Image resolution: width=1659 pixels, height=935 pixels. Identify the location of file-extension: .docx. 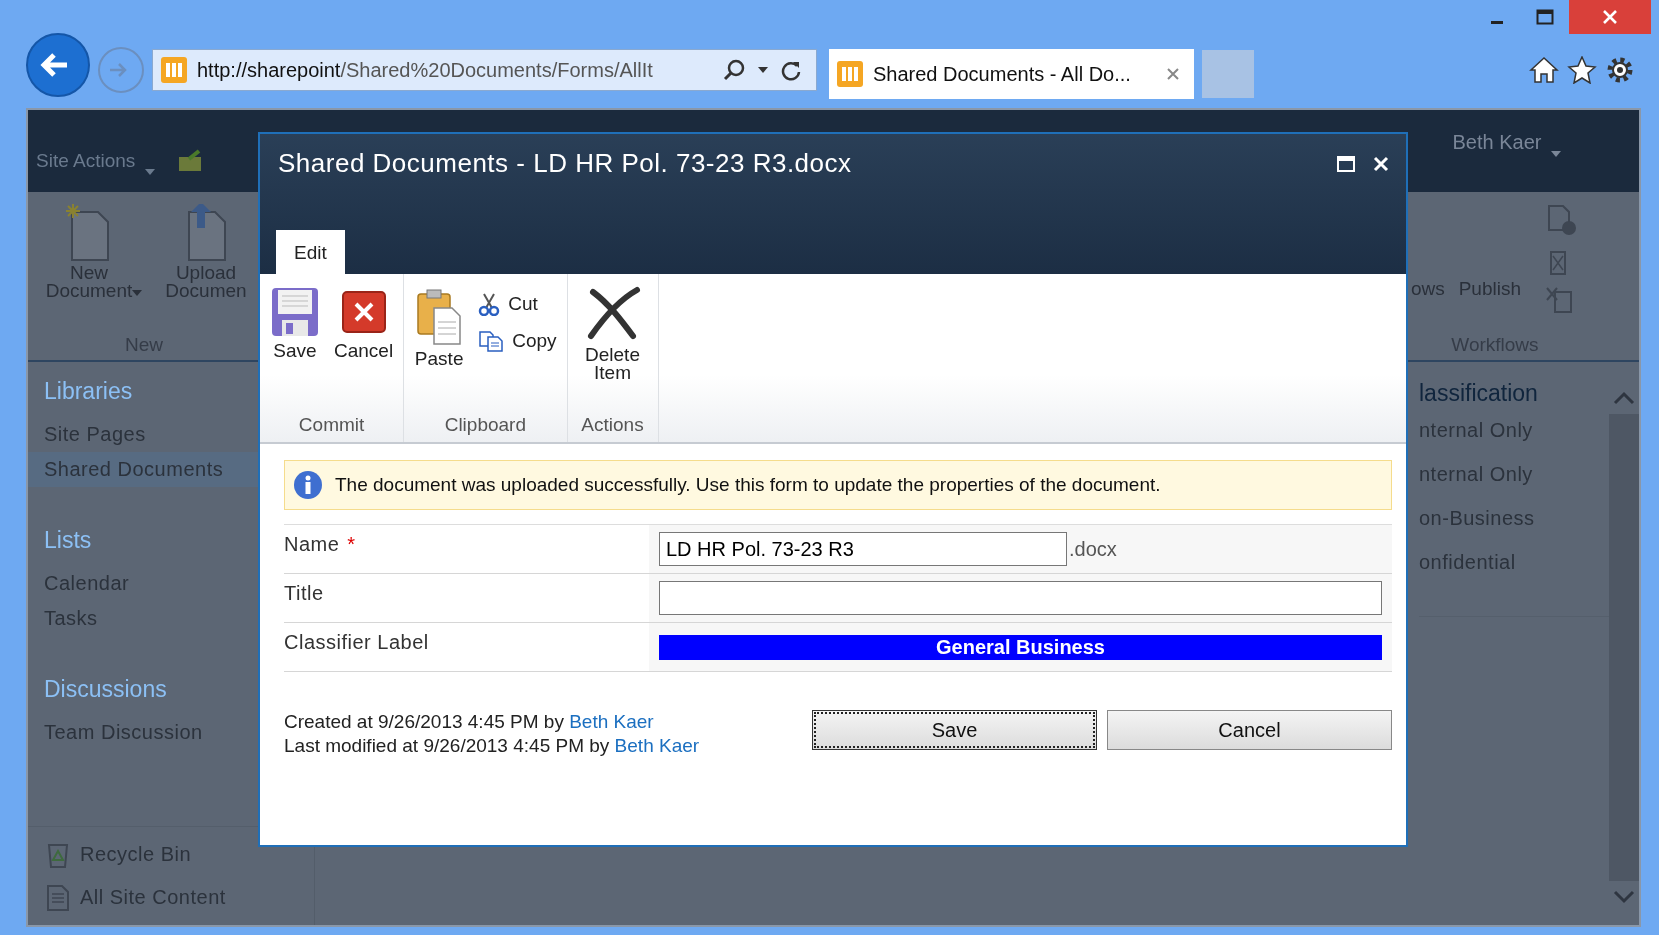
(1093, 549).